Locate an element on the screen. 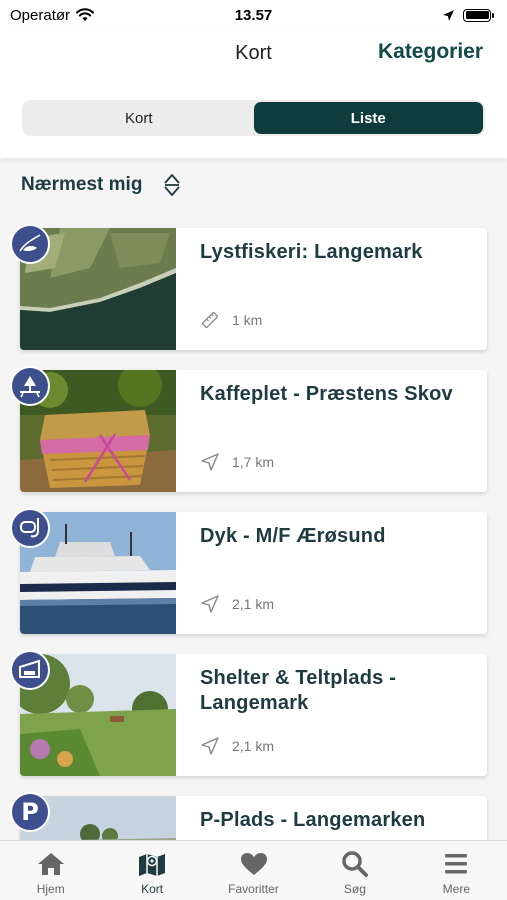 The width and height of the screenshot is (507, 900). menu-icon is located at coordinates (456, 864).